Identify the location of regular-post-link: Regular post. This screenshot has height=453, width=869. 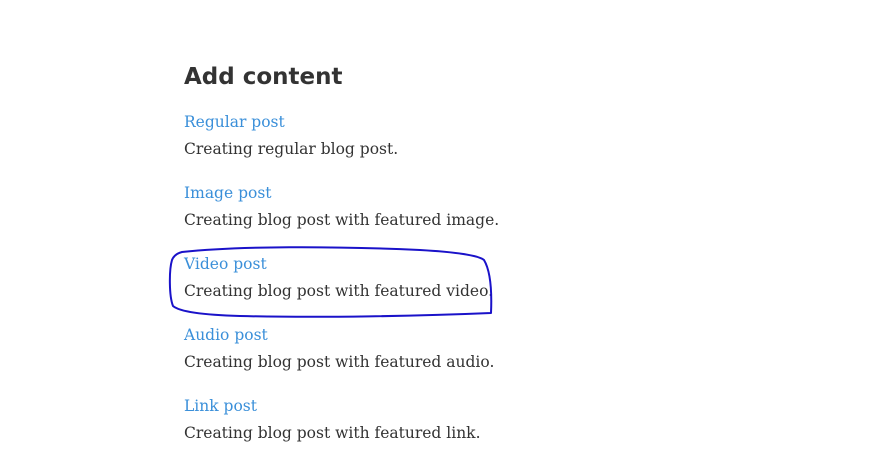
(484, 122).